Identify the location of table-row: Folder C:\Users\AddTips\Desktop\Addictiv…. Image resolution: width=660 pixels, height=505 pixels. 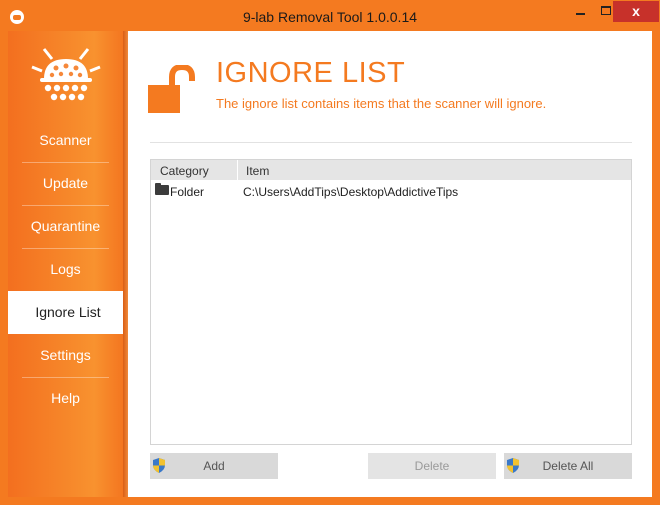
(391, 191).